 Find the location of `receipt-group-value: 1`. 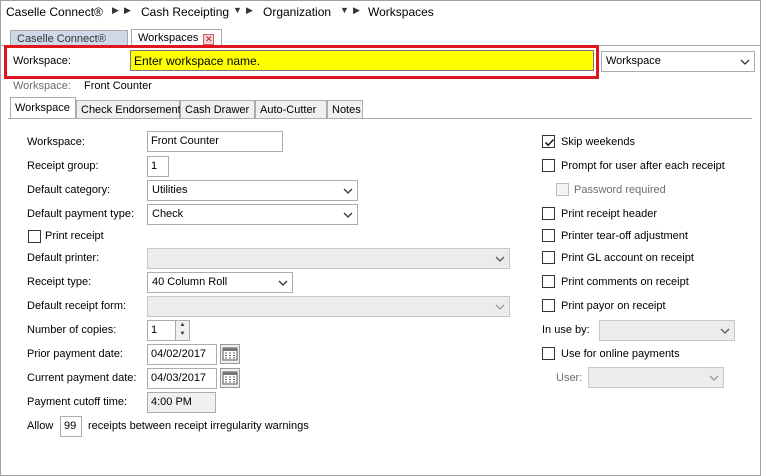

receipt-group-value: 1 is located at coordinates (154, 166).